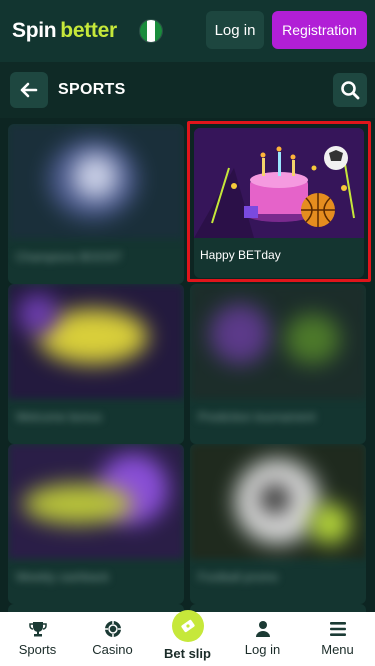 This screenshot has width=375, height=666. I want to click on back-button, so click(29, 90).